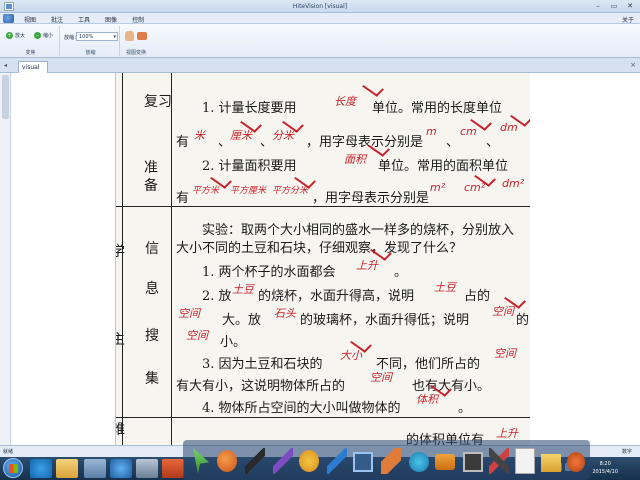 The width and height of the screenshot is (640, 480). Describe the element at coordinates (598, 6) in the screenshot. I see `minimize-button: –` at that location.